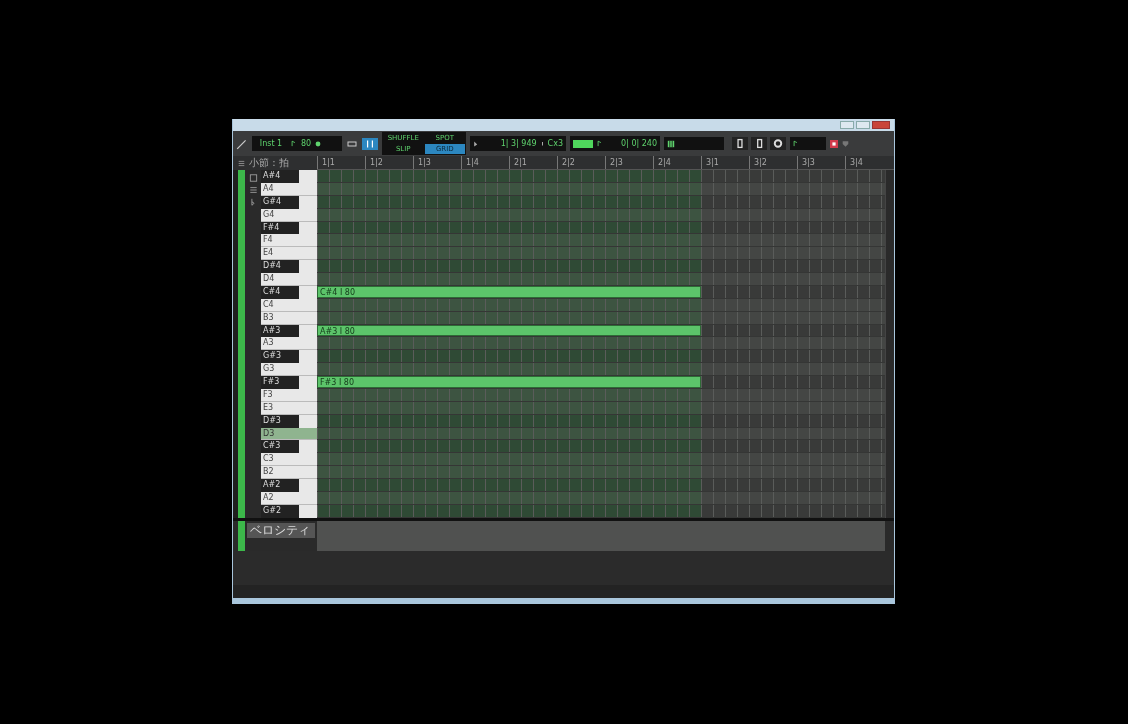  I want to click on quantize-button, so click(583, 143).